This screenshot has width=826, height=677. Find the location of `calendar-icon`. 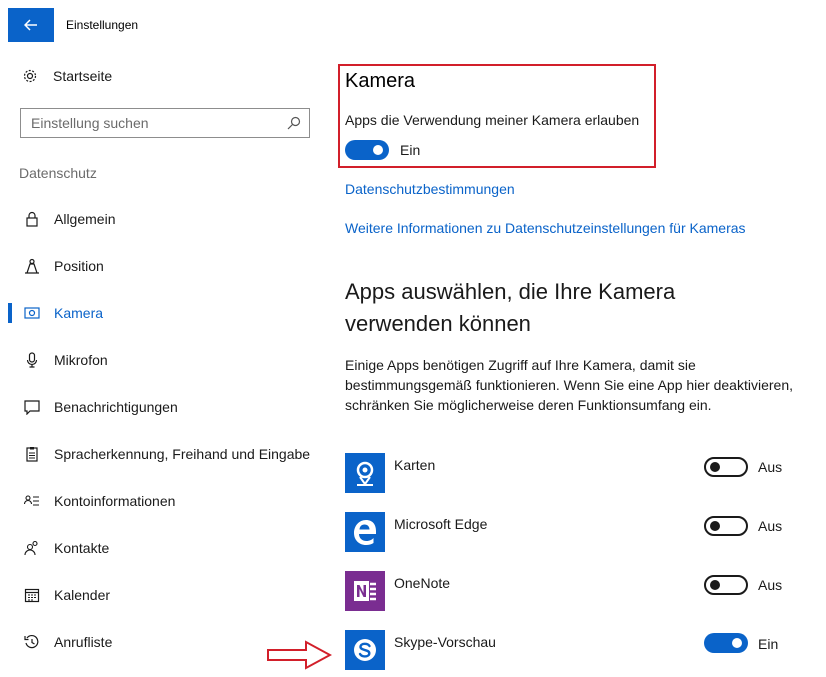

calendar-icon is located at coordinates (32, 595).